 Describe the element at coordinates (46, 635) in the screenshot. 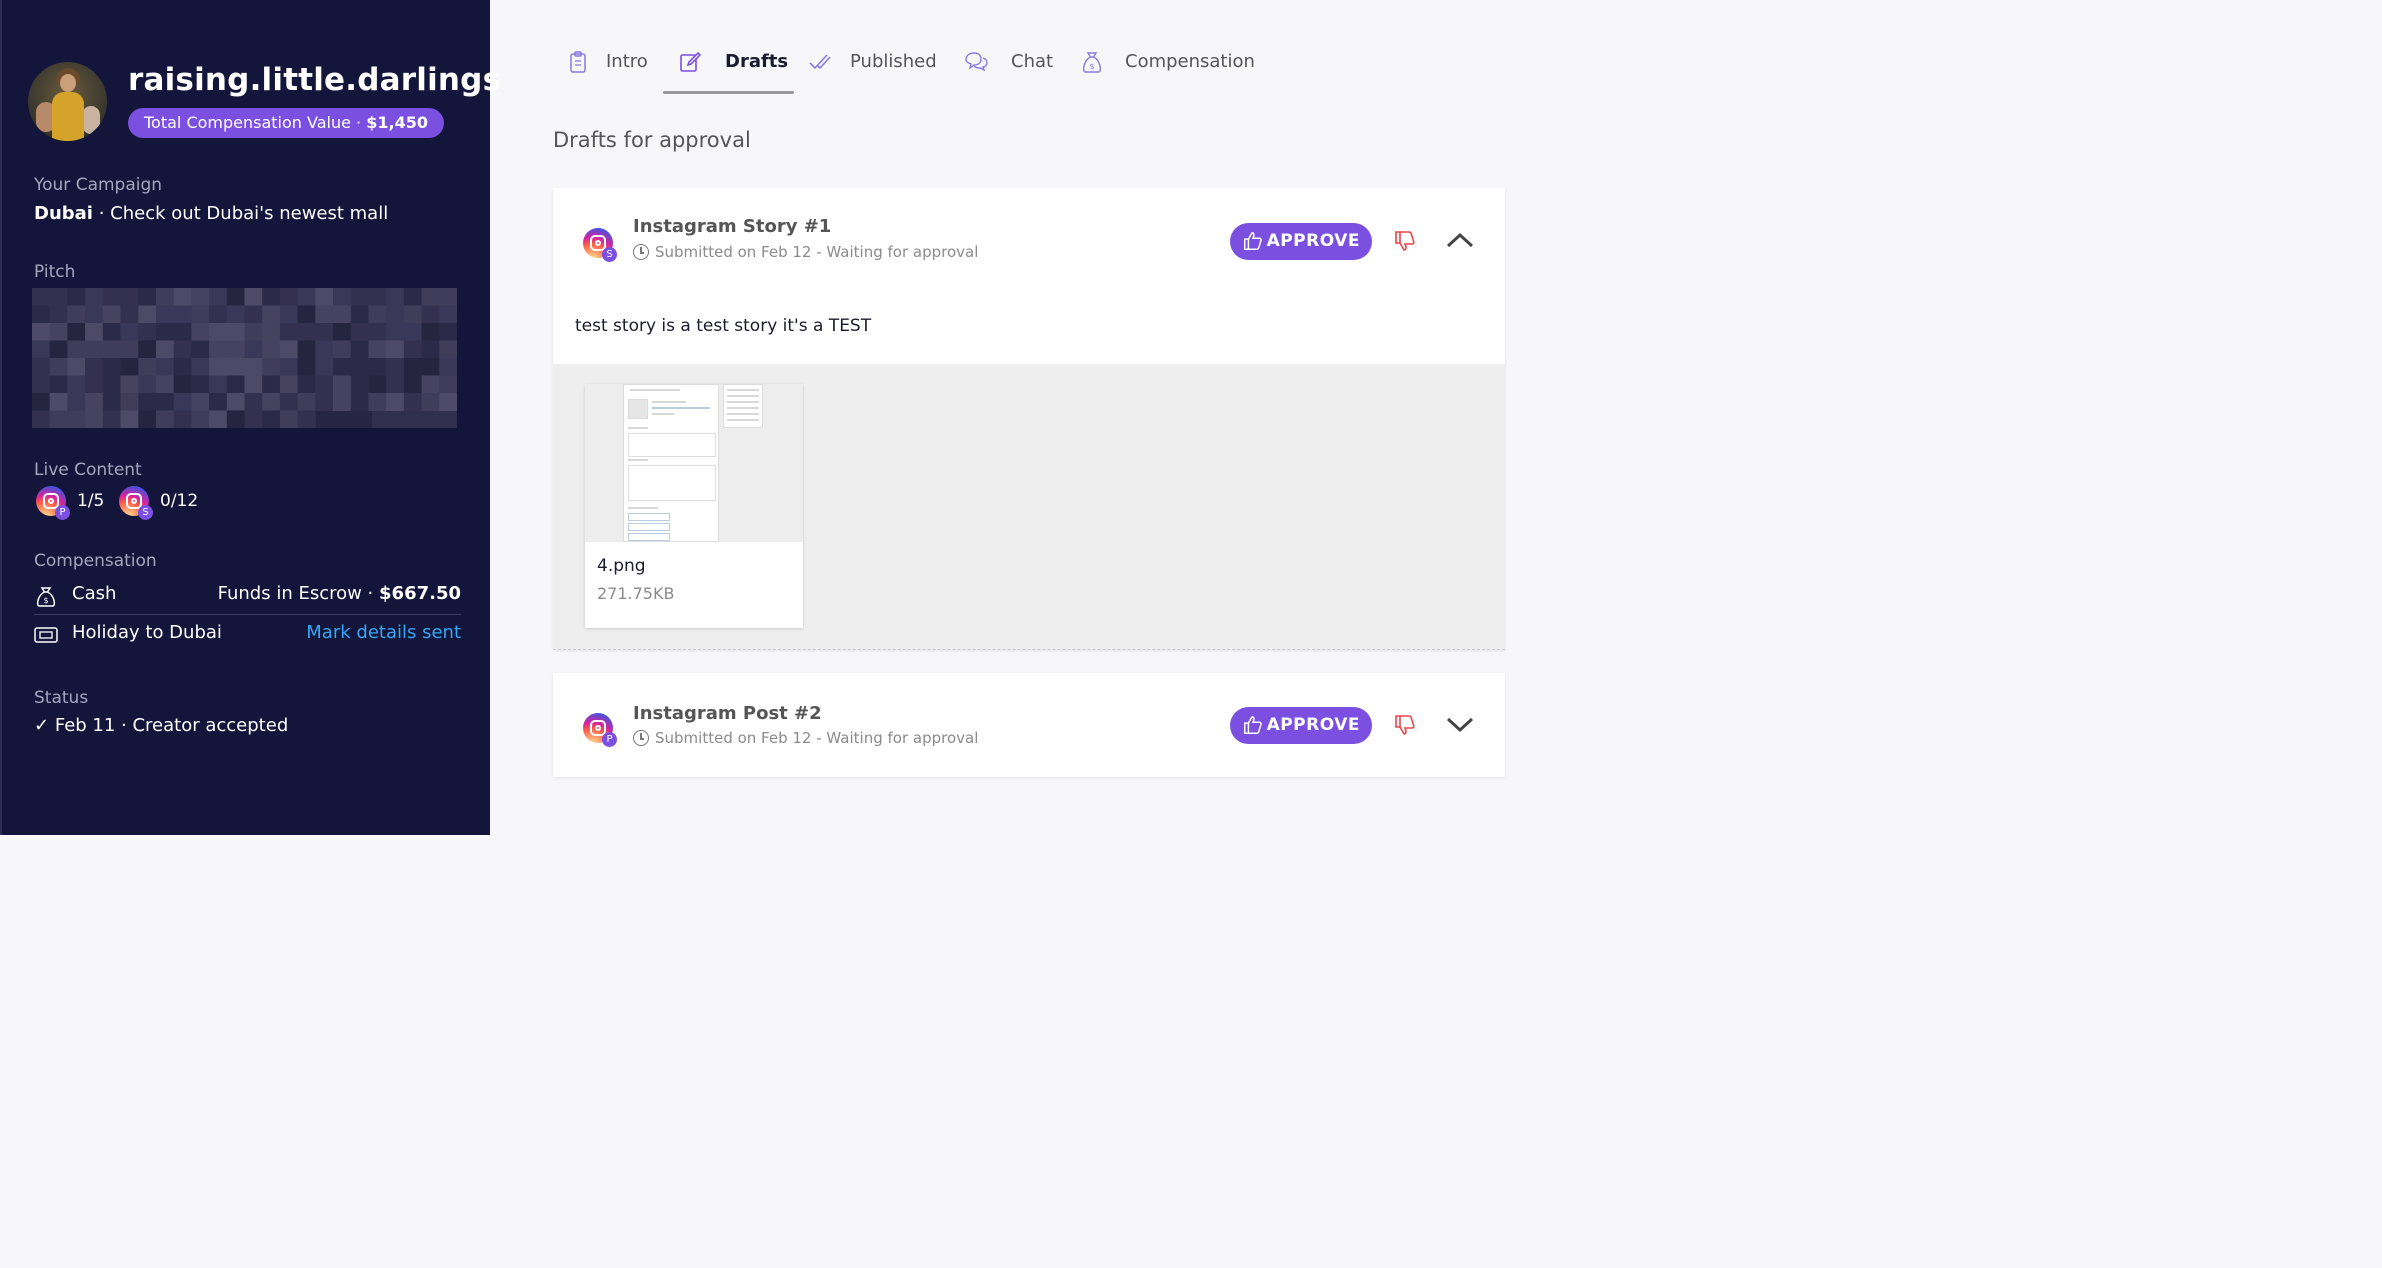

I see `ticket-icon` at that location.